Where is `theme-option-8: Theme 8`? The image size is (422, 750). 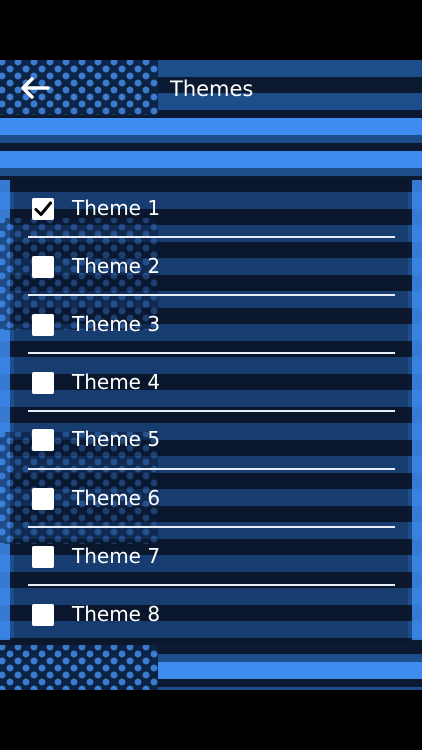 theme-option-8: Theme 8 is located at coordinates (211, 615).